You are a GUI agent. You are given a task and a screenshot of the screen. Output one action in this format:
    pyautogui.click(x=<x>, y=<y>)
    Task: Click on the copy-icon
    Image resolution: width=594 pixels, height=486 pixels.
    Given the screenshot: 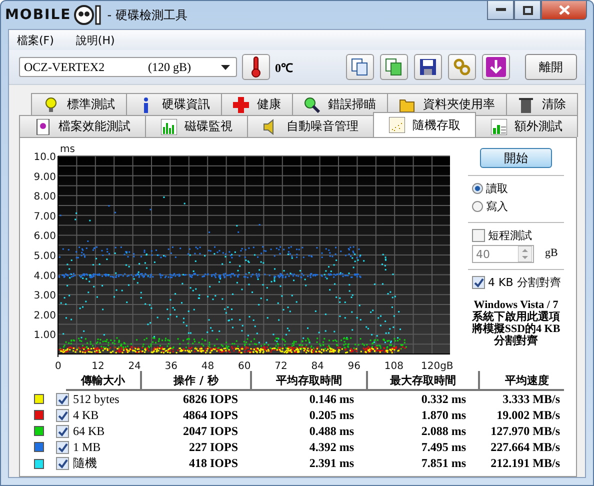 What is the action you would take?
    pyautogui.click(x=360, y=67)
    